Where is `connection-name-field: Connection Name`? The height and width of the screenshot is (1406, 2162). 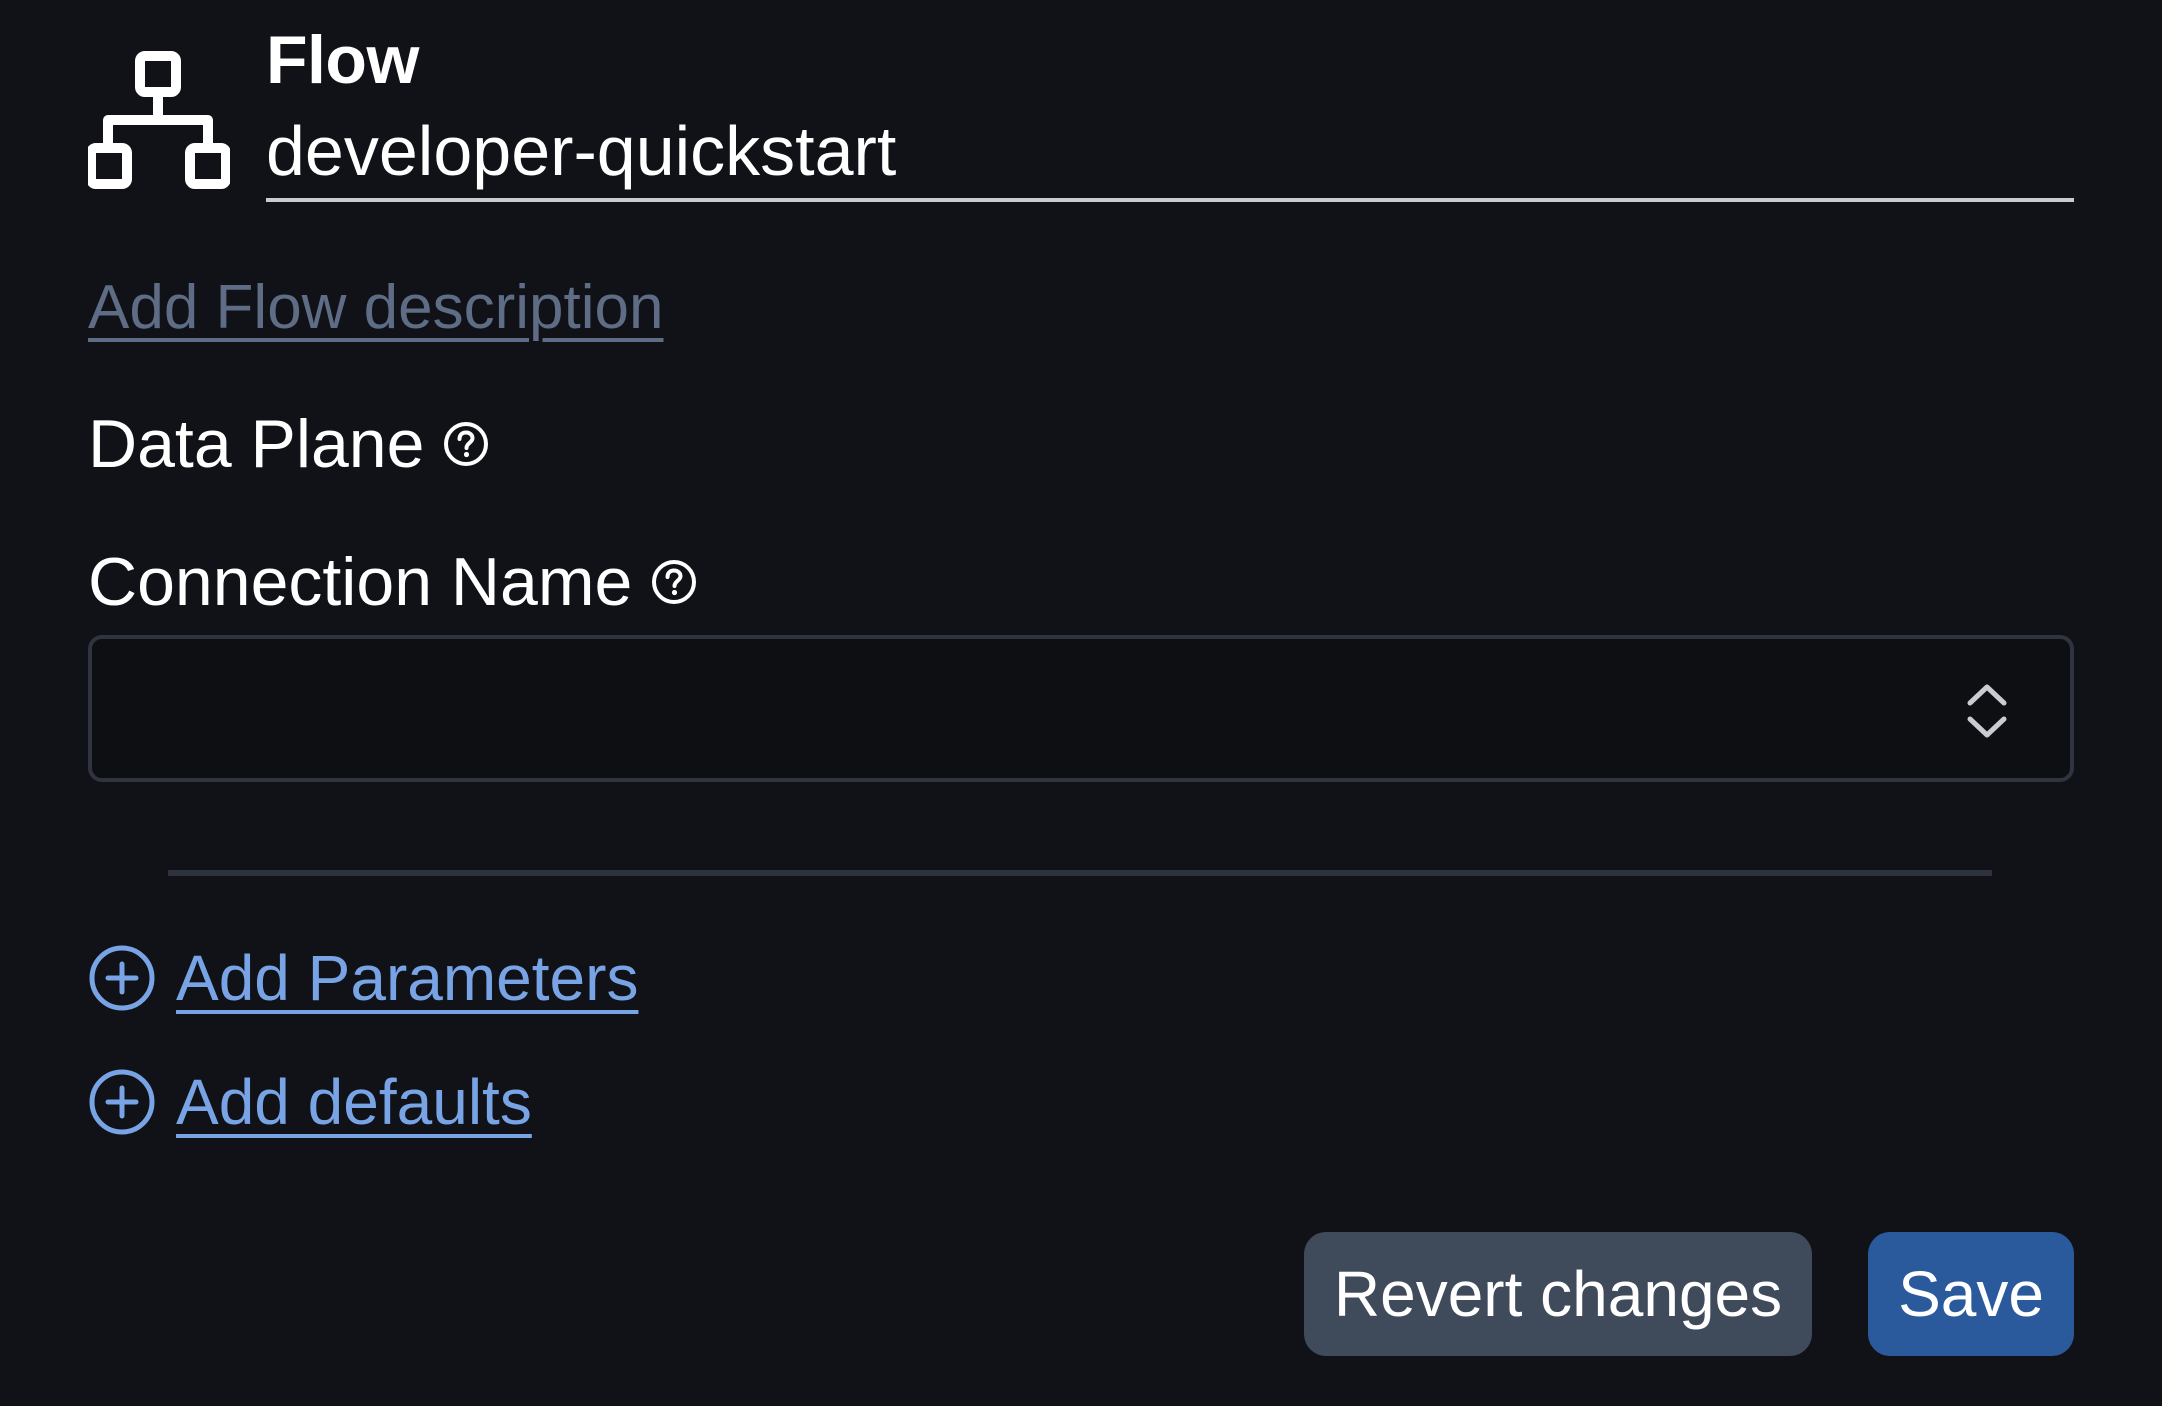 connection-name-field: Connection Name is located at coordinates (393, 582).